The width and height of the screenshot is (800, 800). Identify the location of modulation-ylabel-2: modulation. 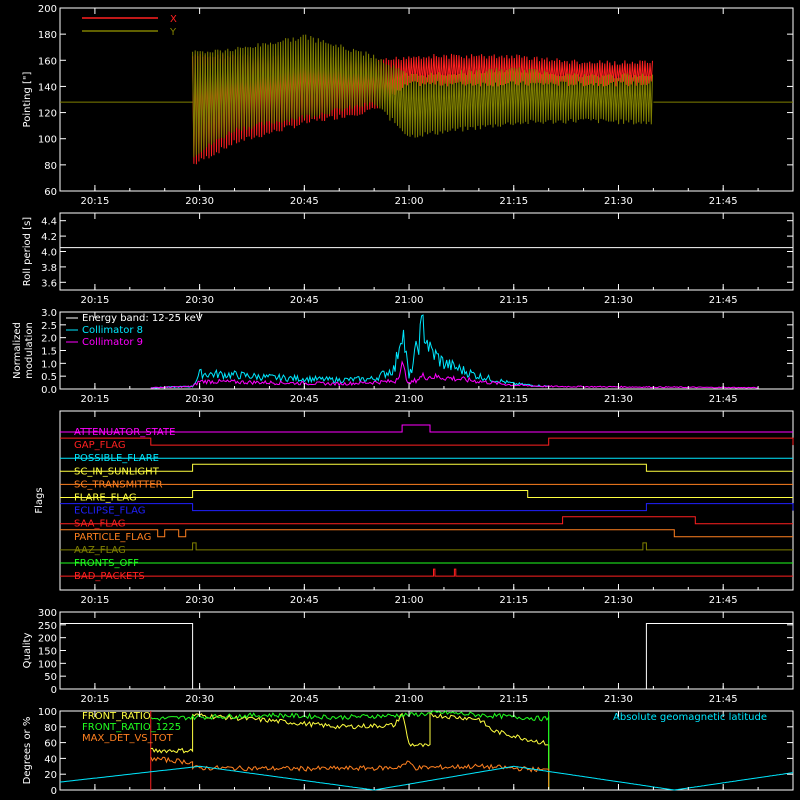
(29, 350).